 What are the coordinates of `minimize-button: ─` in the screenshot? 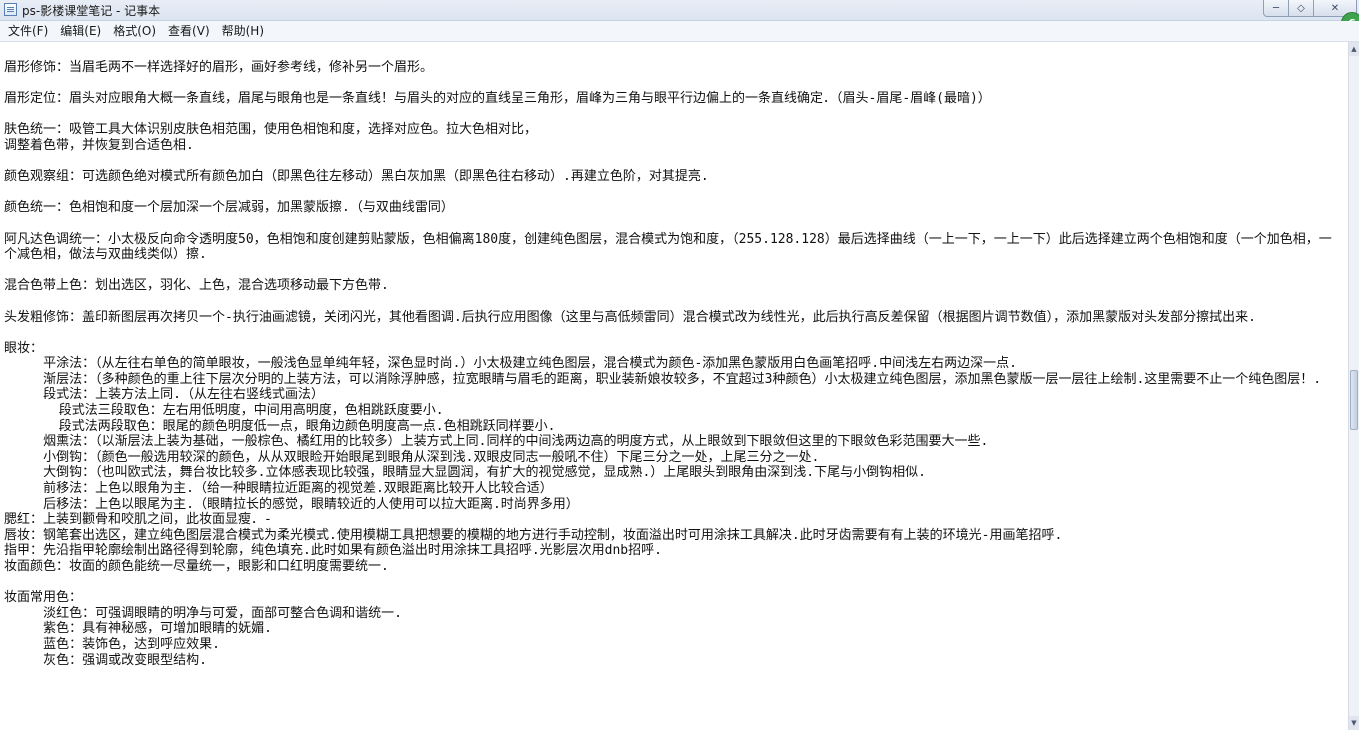 It's located at (1276, 8).